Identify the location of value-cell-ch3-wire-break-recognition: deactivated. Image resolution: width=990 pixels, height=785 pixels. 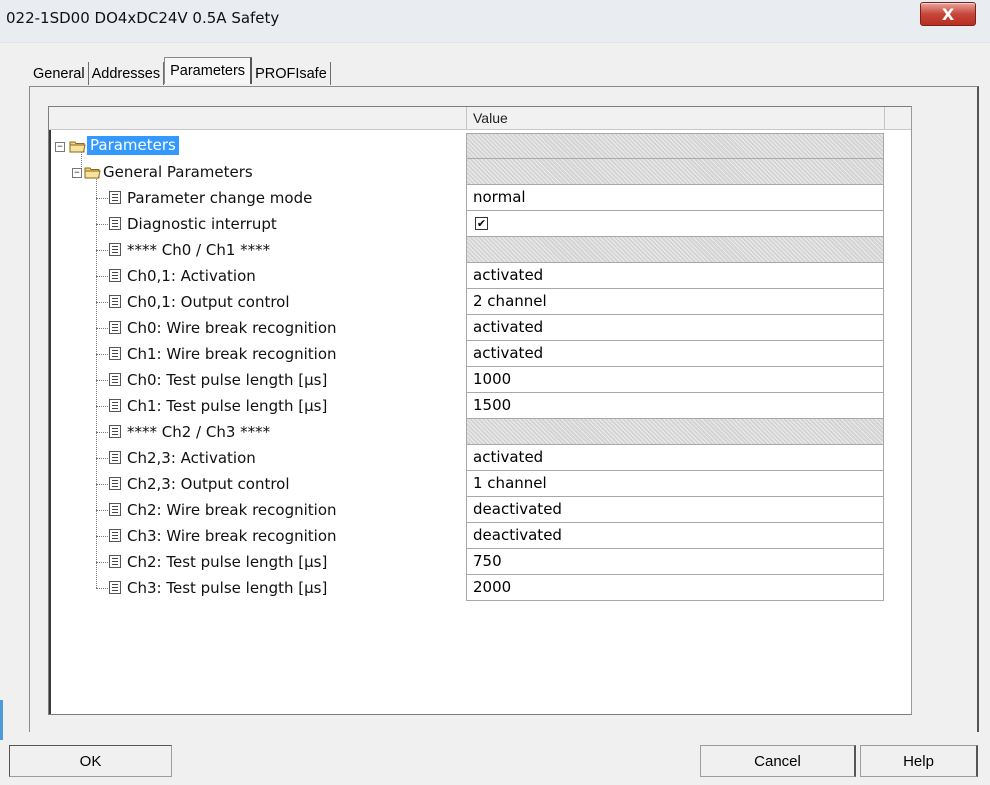
(675, 536).